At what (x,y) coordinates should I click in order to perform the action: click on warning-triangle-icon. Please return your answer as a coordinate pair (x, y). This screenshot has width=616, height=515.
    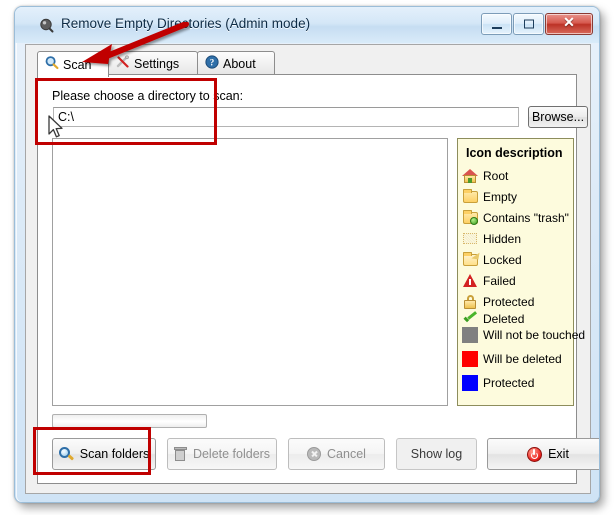
    Looking at the image, I should click on (470, 281).